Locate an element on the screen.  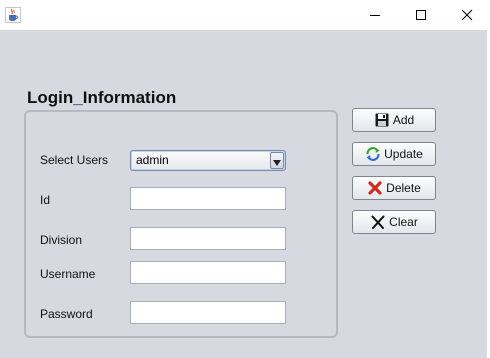
division-label: Division is located at coordinates (61, 240).